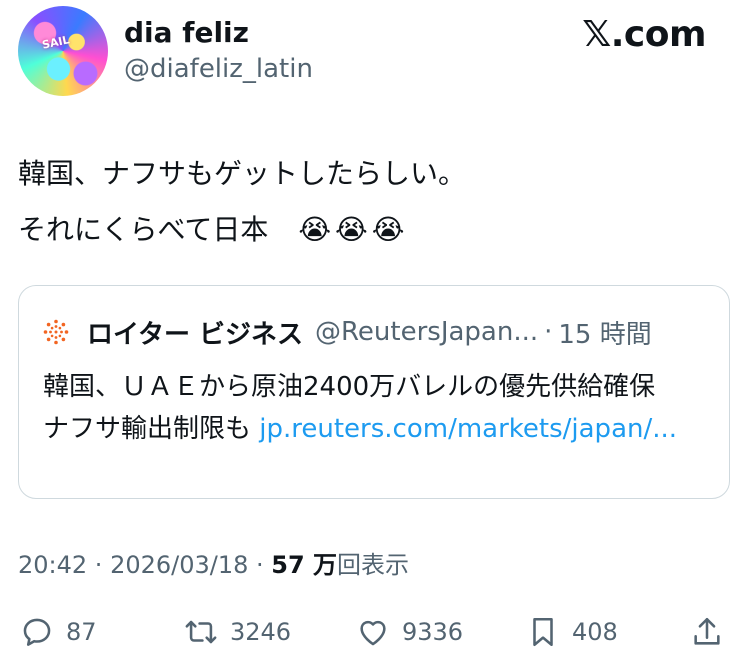 This screenshot has height=668, width=750. What do you see at coordinates (186, 33) in the screenshot?
I see `display-name: dia feliz` at bounding box center [186, 33].